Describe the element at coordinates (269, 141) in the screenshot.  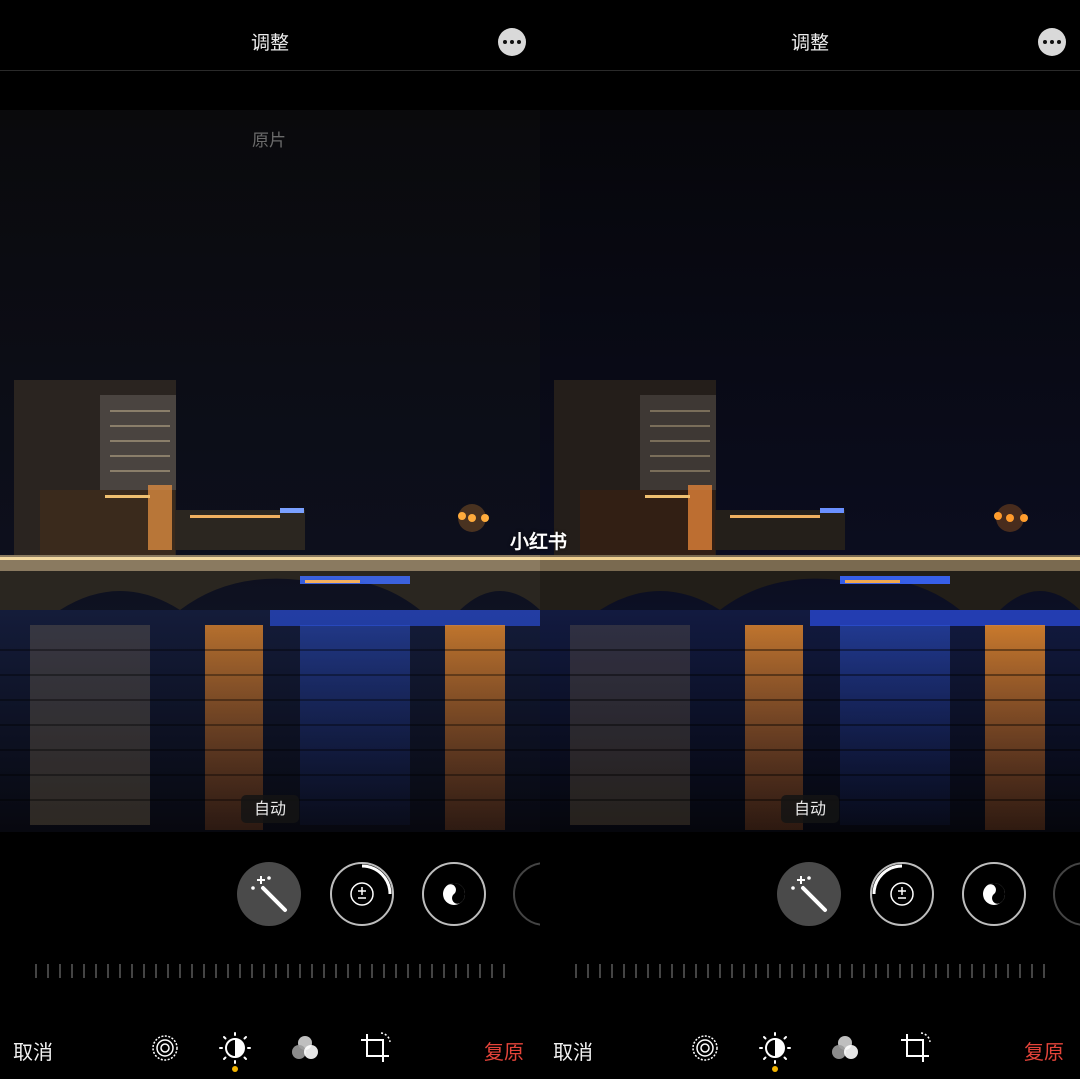
I see `original-photo-label: 原片` at that location.